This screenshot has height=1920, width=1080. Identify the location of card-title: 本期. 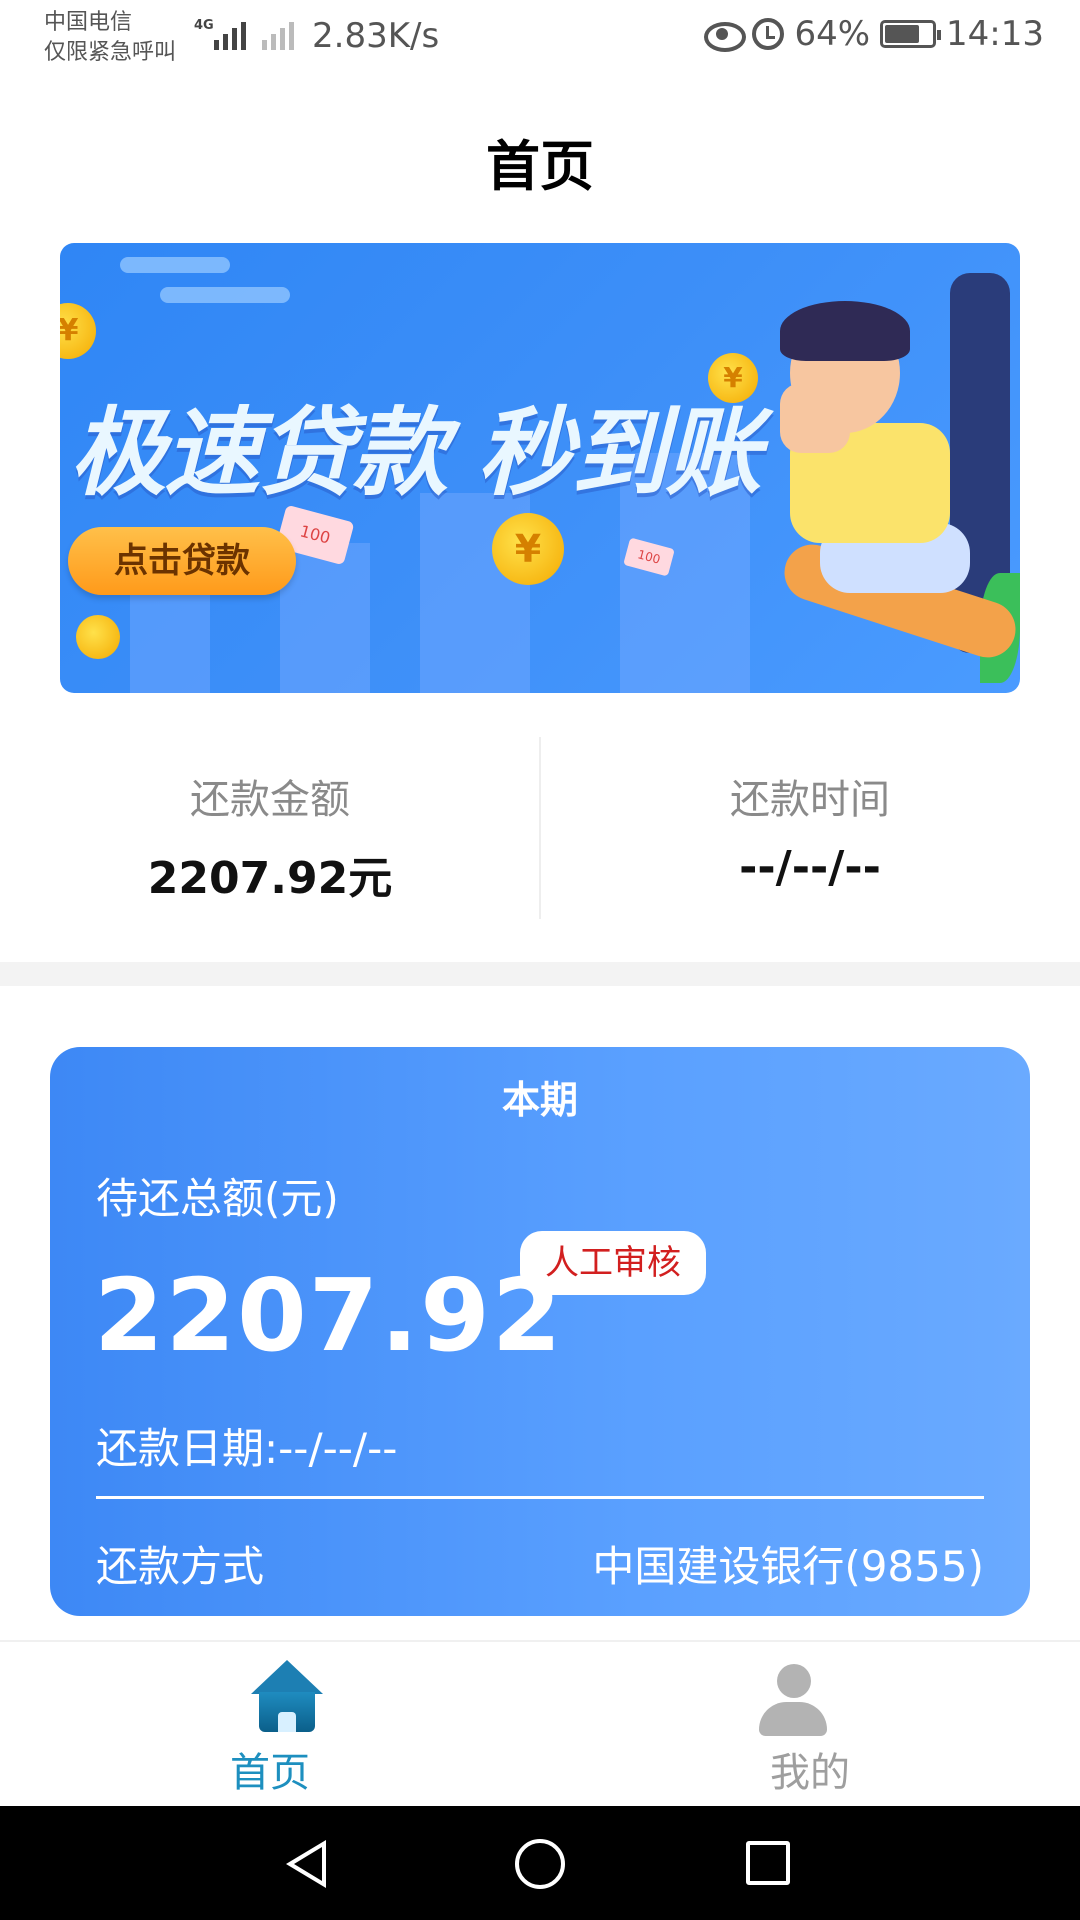
(539, 1100).